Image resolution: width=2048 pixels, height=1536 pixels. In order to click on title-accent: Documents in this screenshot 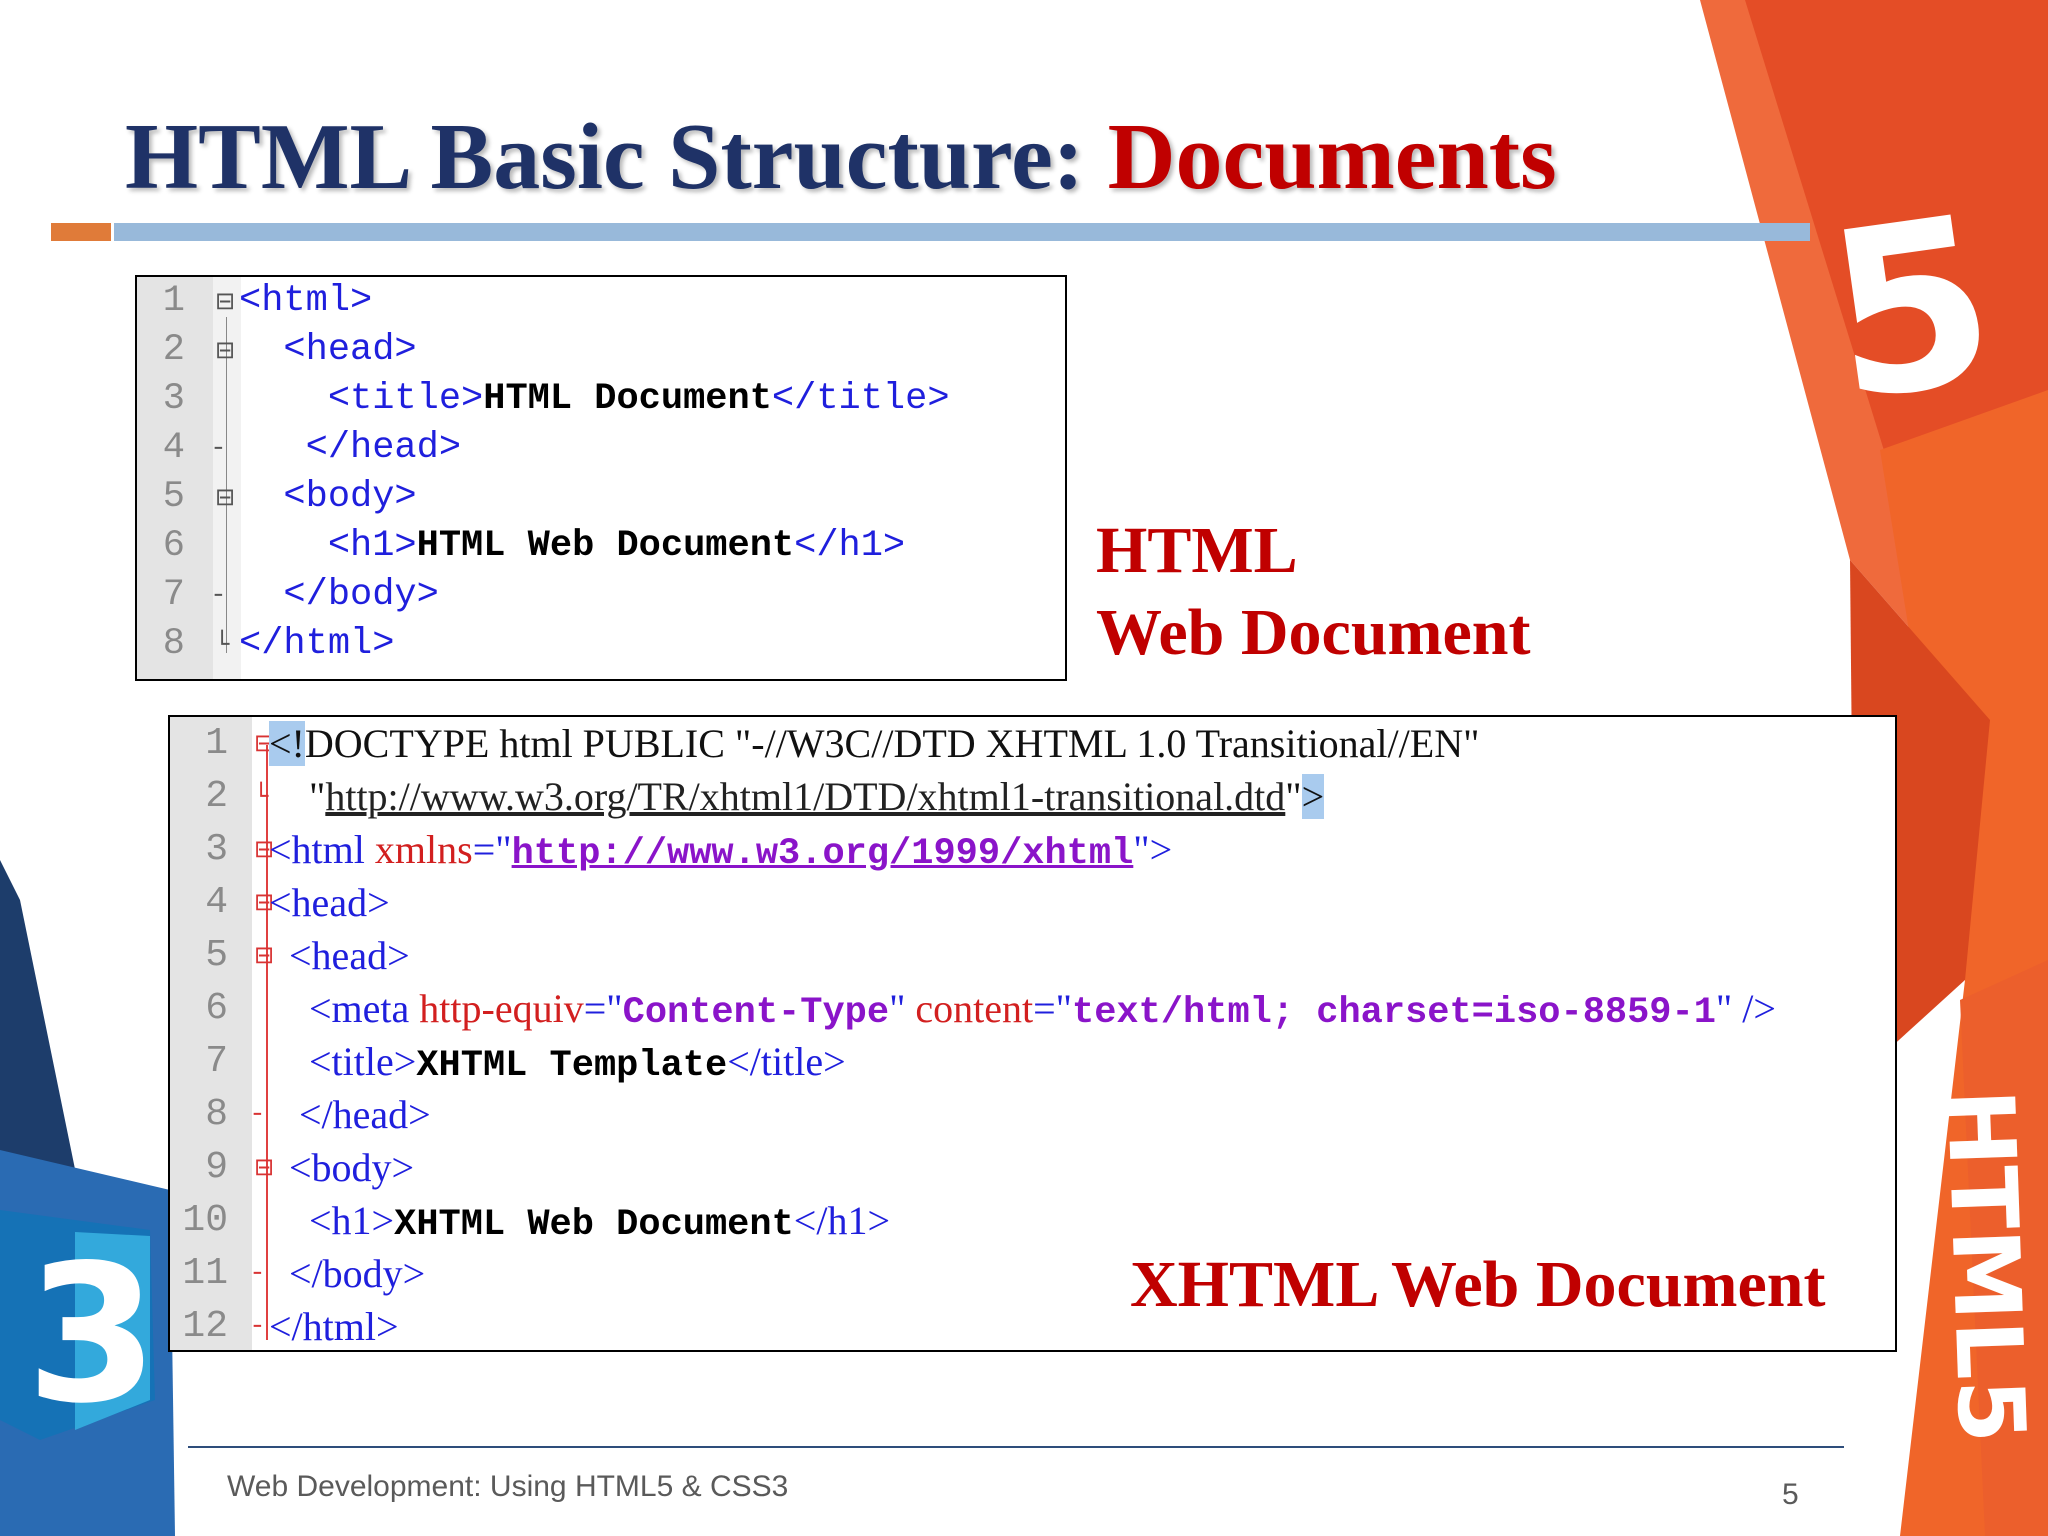, I will do `click(1332, 157)`.